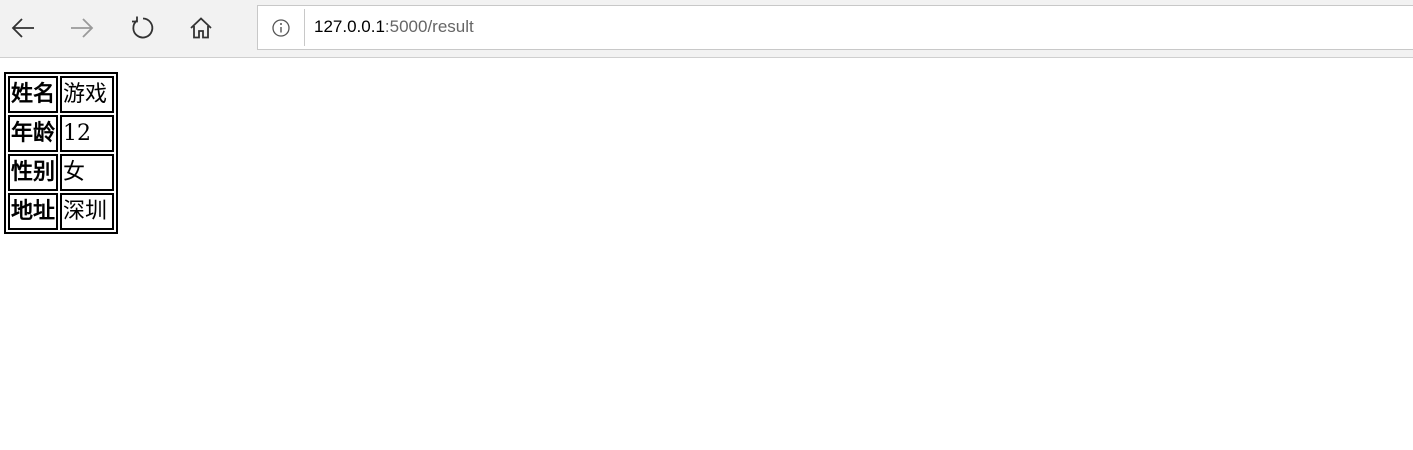 This screenshot has width=1413, height=450. Describe the element at coordinates (33, 94) in the screenshot. I see `row-label: 姓名` at that location.